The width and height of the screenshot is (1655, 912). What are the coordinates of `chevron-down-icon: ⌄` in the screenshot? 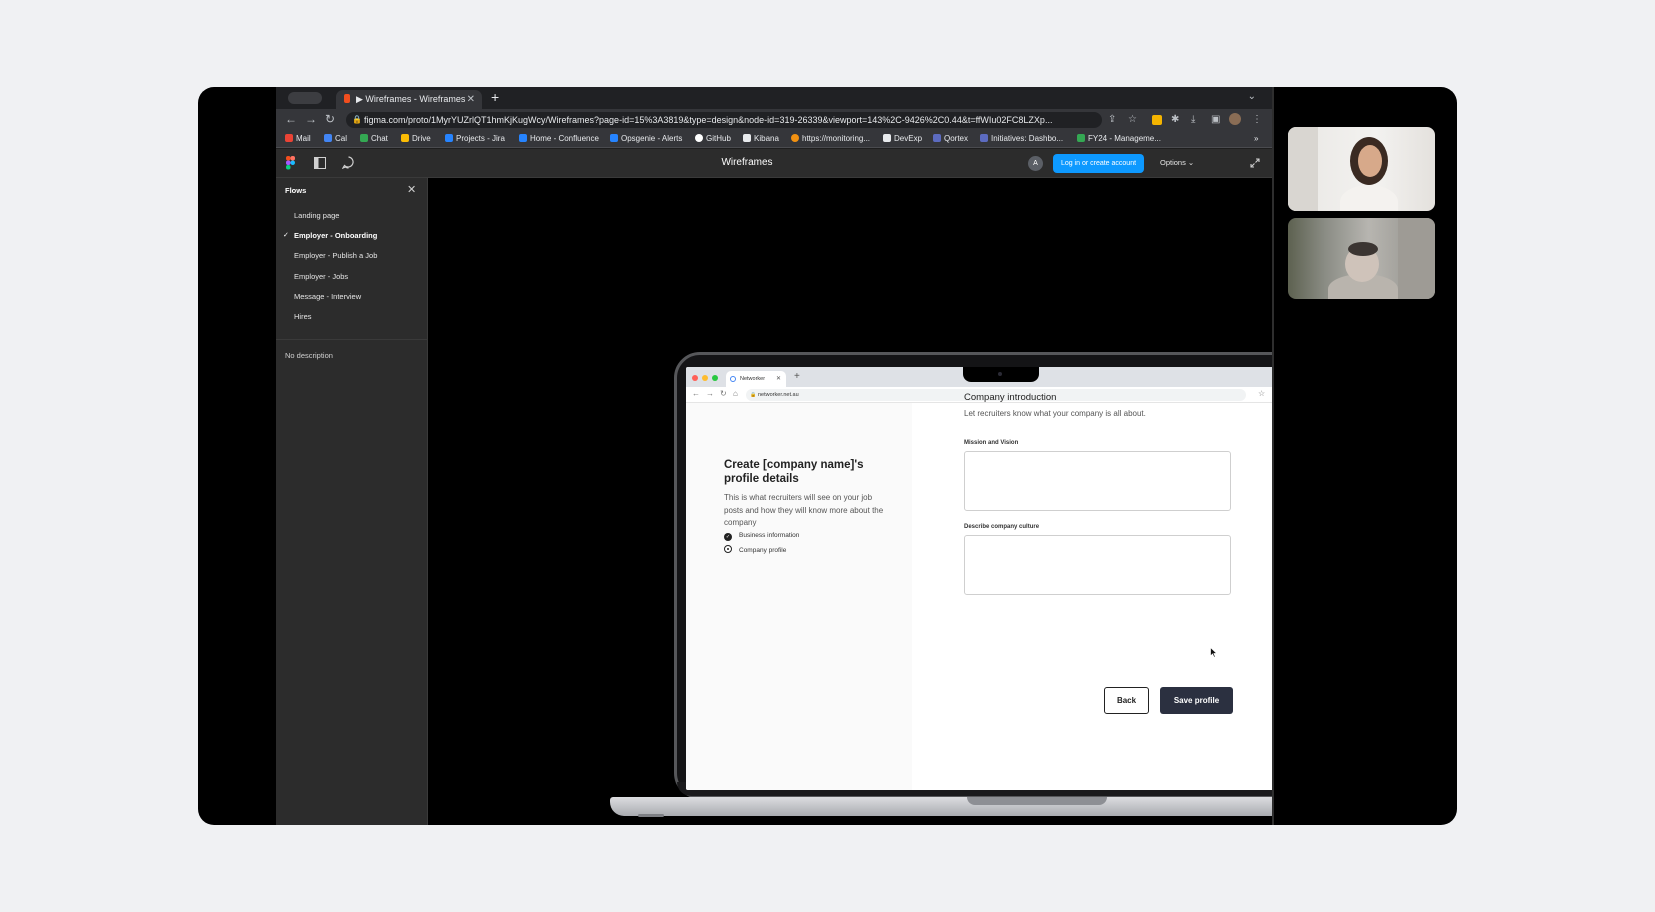 It's located at (1252, 96).